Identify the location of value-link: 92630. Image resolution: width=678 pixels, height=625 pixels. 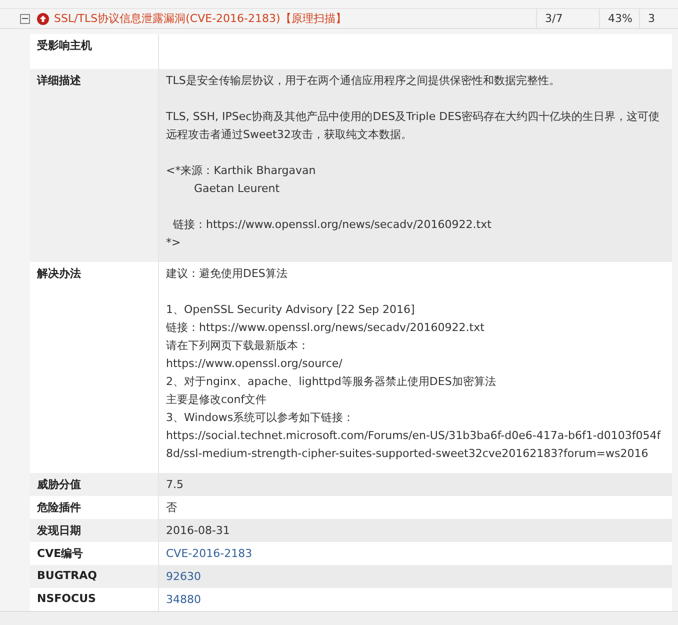
(415, 577).